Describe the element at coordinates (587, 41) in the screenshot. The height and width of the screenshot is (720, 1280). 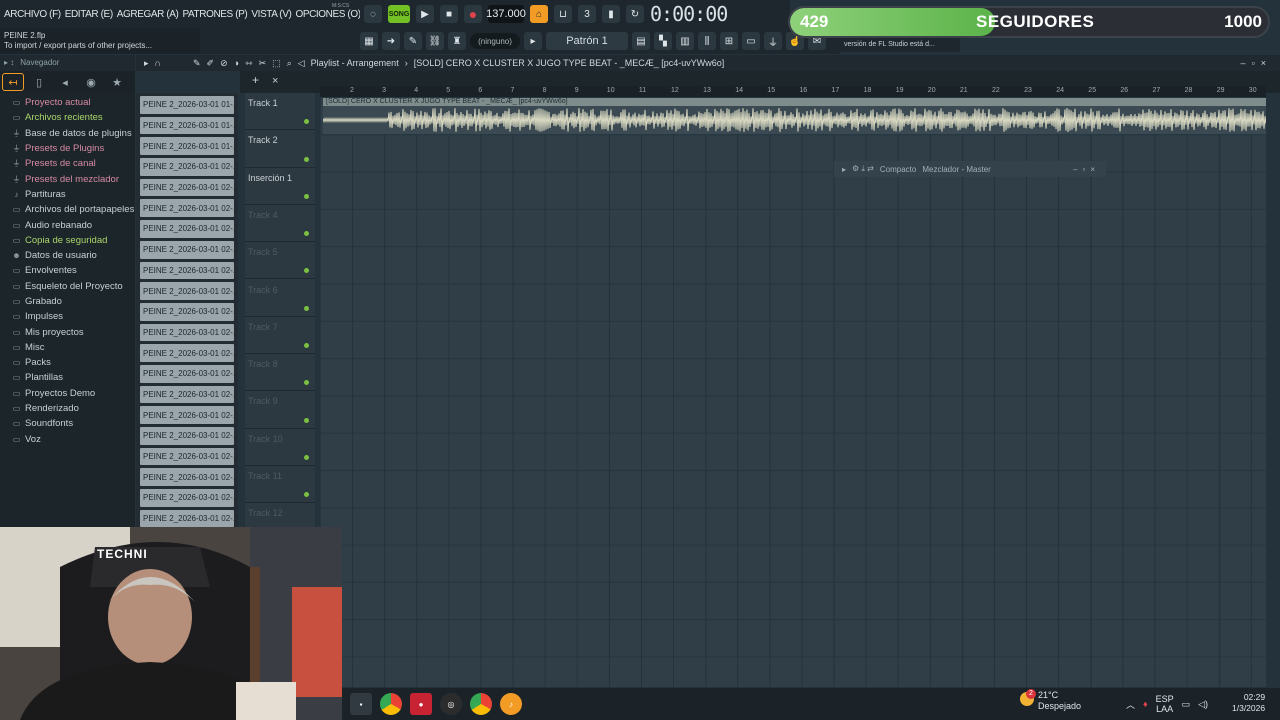
I see `pattern-selector: Patrón 1` at that location.